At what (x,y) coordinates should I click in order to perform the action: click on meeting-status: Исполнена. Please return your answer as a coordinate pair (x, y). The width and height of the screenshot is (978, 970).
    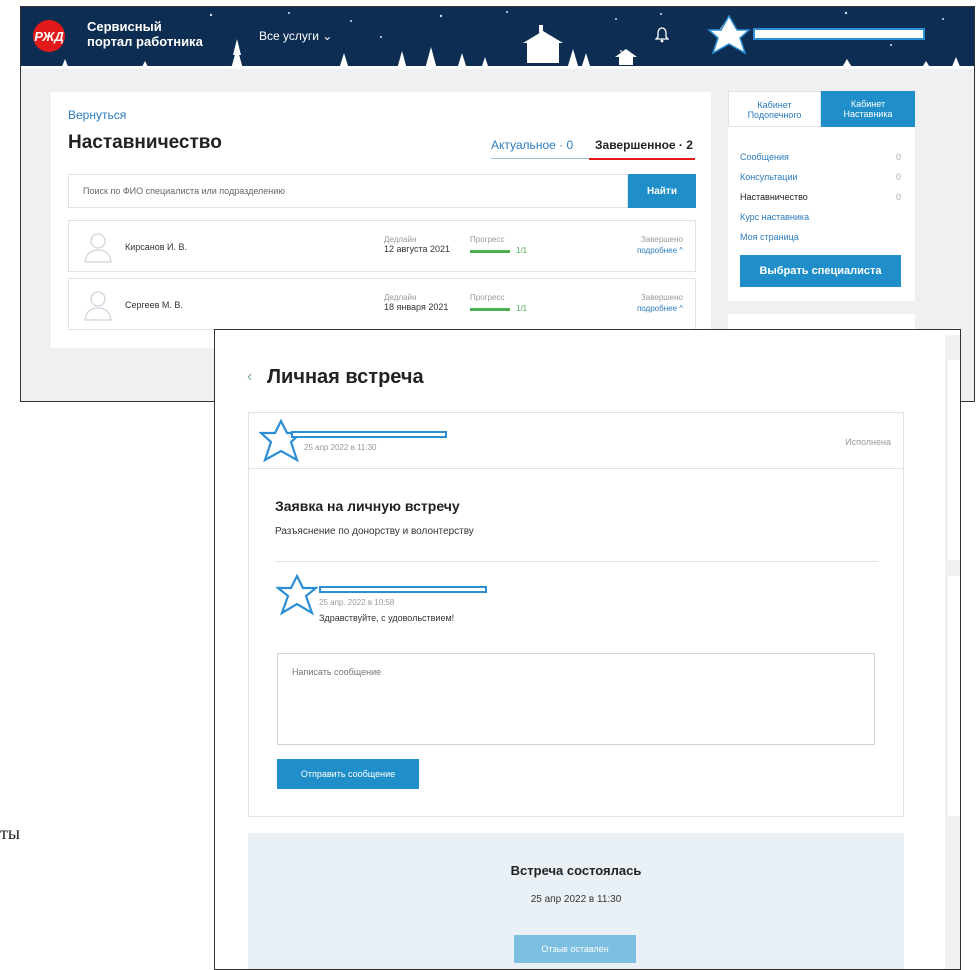
    Looking at the image, I should click on (868, 442).